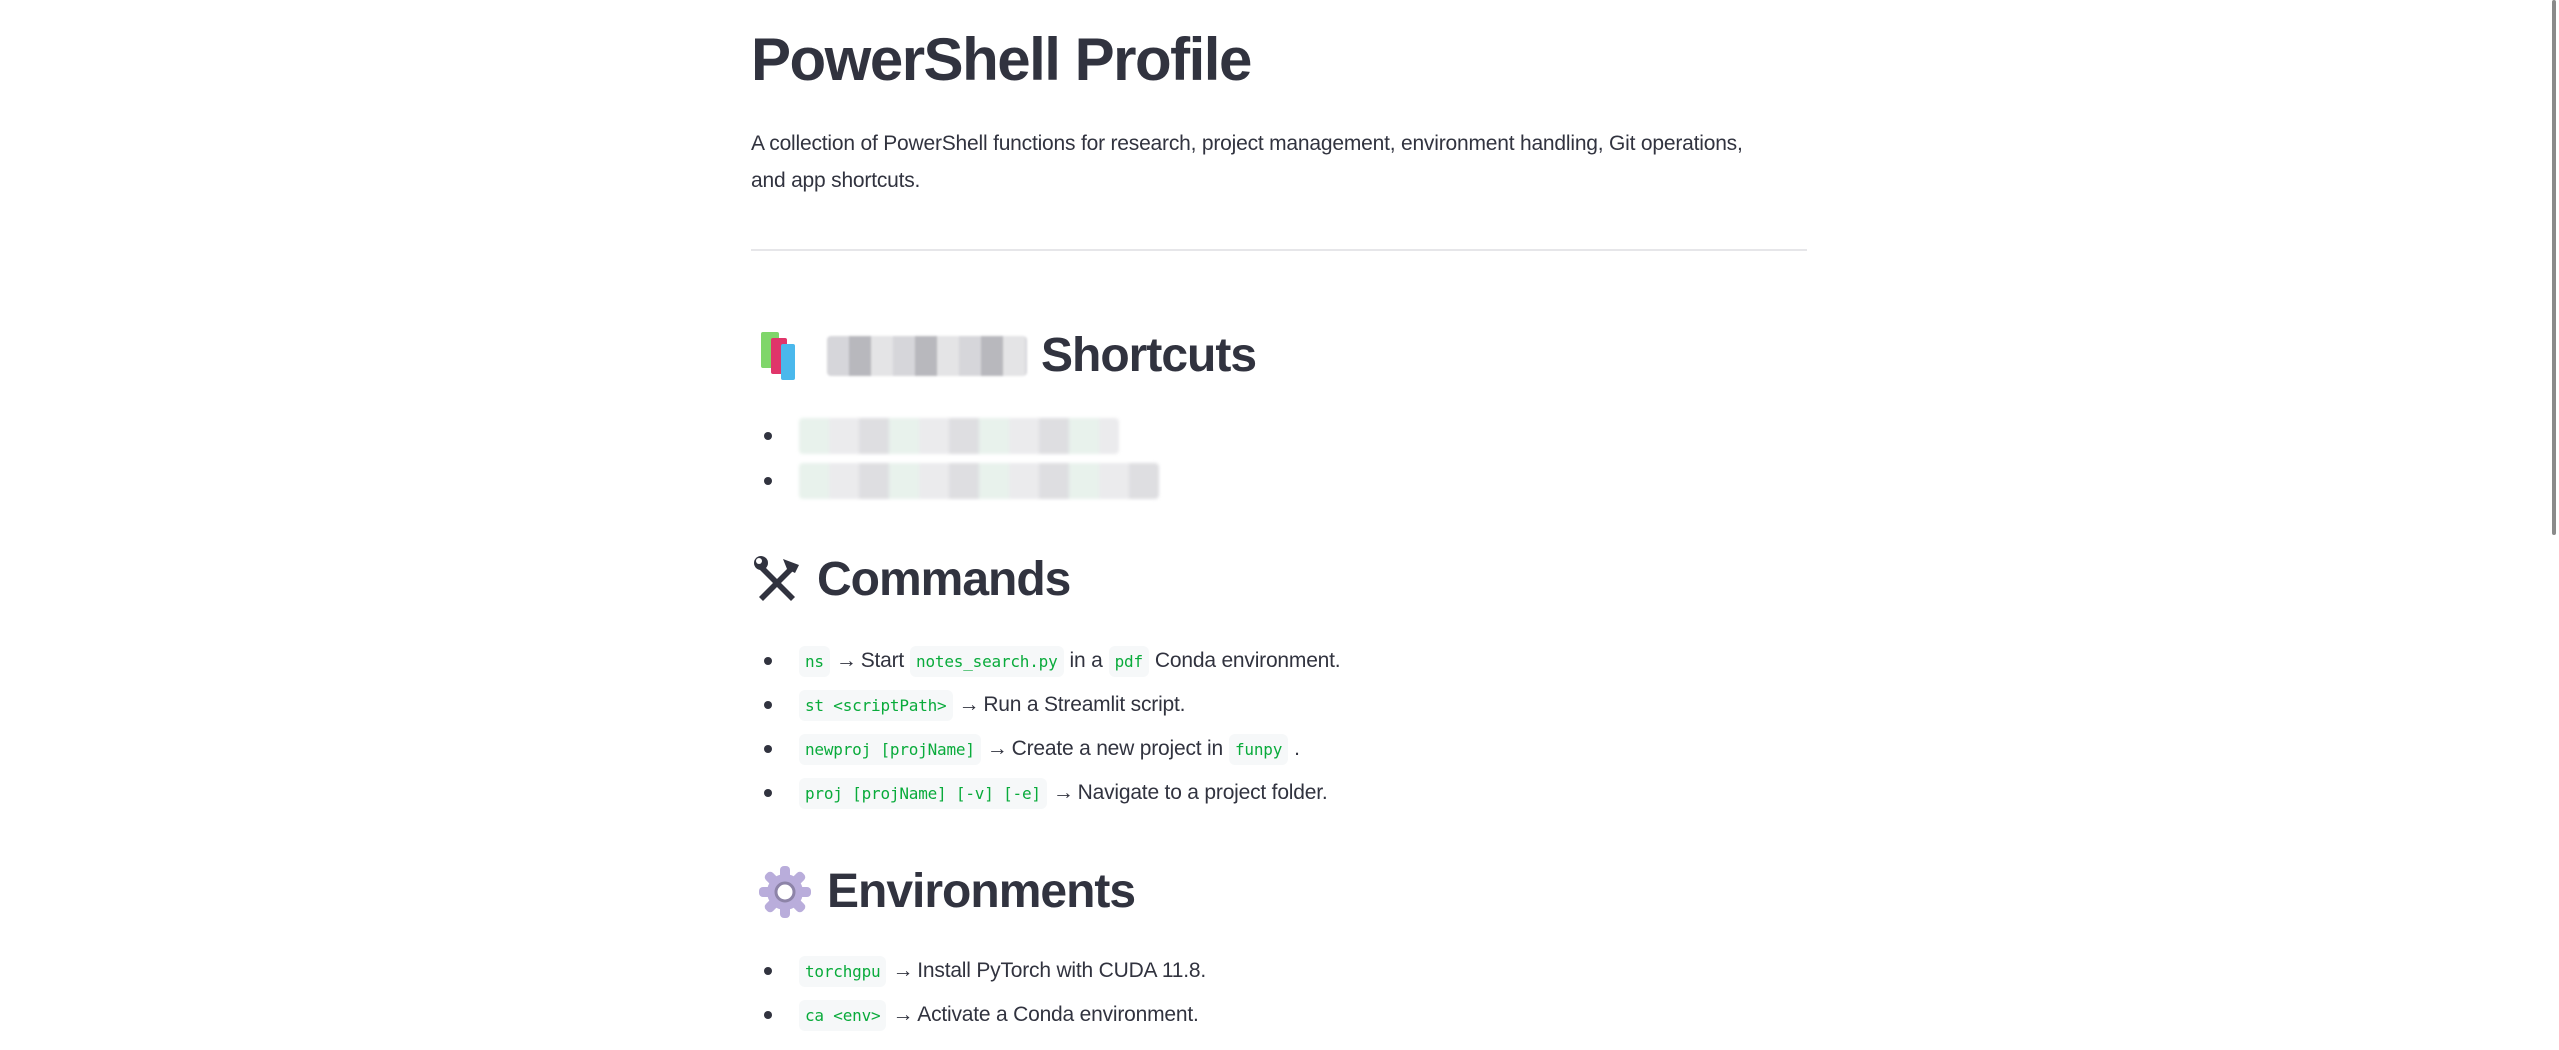 This screenshot has width=2559, height=1050. Describe the element at coordinates (890, 749) in the screenshot. I see `inline-code: newproj [projName]` at that location.